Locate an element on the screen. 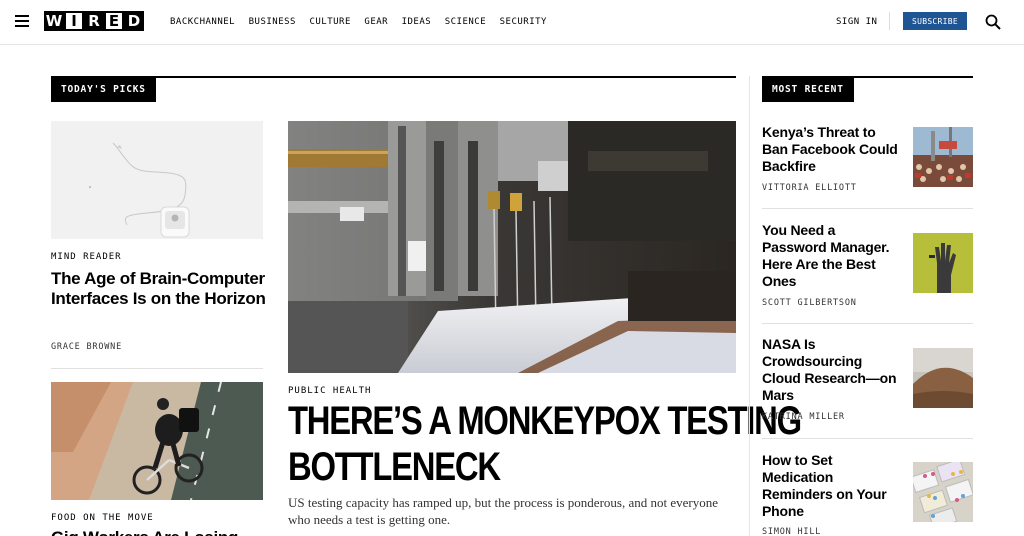 The height and width of the screenshot is (536, 1024). nav-link-ideas: Ideas is located at coordinates (417, 22).